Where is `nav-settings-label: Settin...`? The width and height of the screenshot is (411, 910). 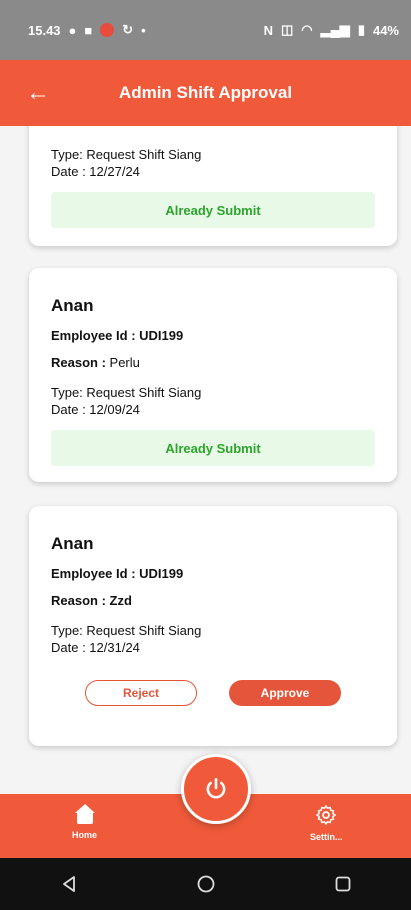
nav-settings-label: Settin... is located at coordinates (326, 837).